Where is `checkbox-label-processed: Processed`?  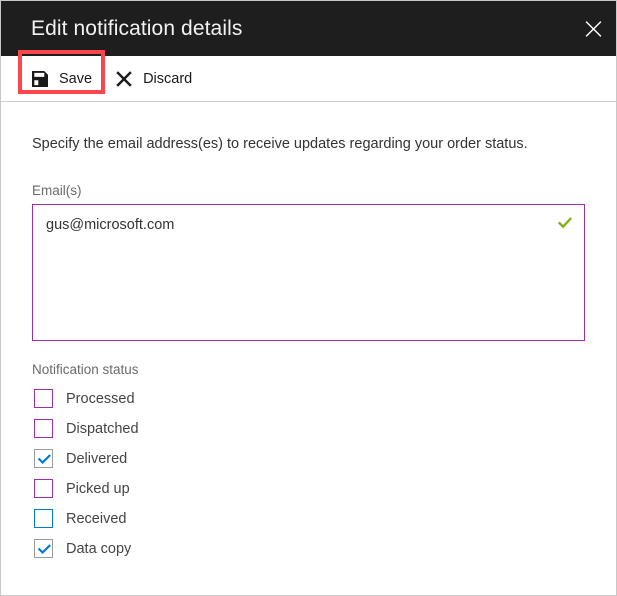 checkbox-label-processed: Processed is located at coordinates (100, 398).